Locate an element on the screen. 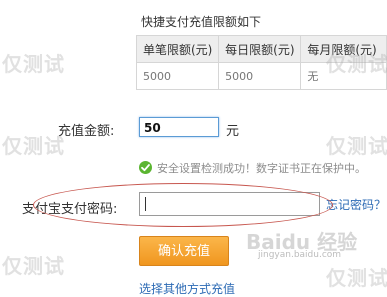 This screenshot has width=387, height=297. header-daily-limit: 每日限额(元) is located at coordinates (260, 49).